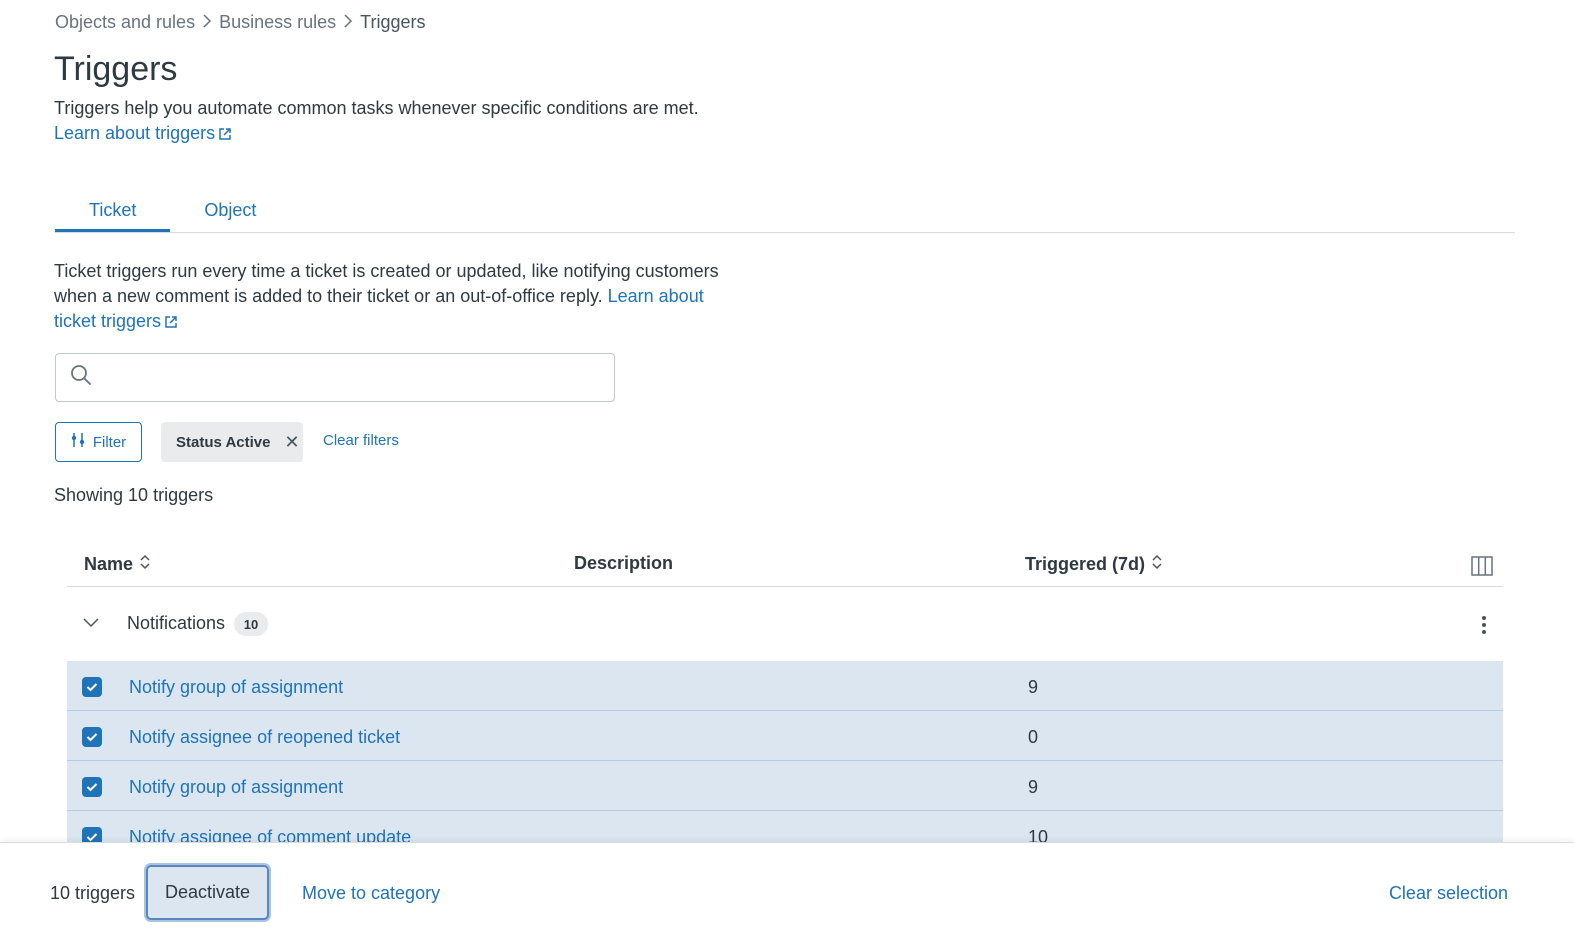  What do you see at coordinates (1448, 893) in the screenshot?
I see `clear-selection-button: Clear selection` at bounding box center [1448, 893].